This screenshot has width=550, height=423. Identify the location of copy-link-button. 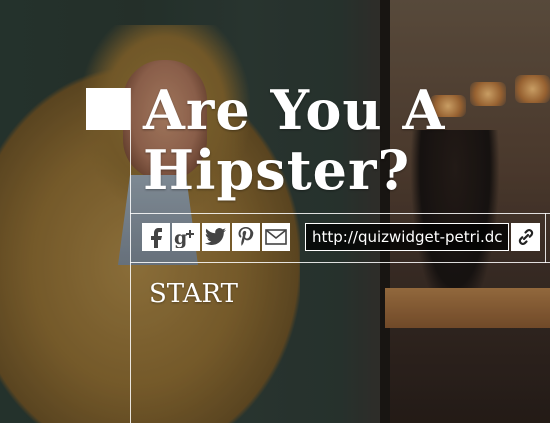
(525, 237).